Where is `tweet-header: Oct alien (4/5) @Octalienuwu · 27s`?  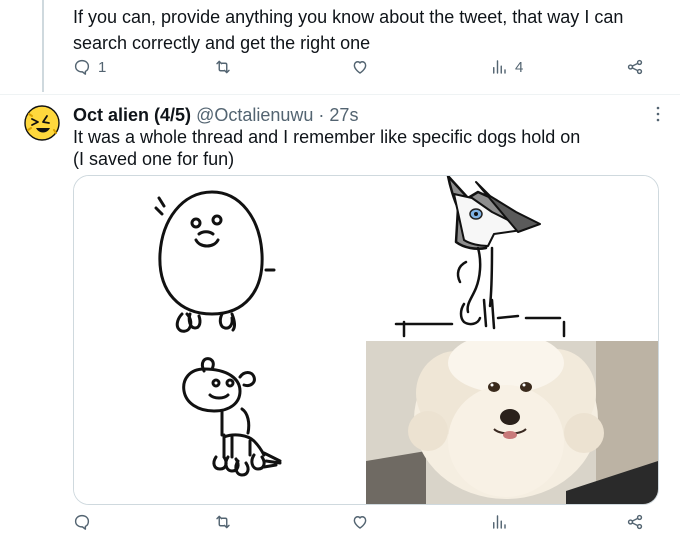 tweet-header: Oct alien (4/5) @Octalienuwu · 27s is located at coordinates (215, 115).